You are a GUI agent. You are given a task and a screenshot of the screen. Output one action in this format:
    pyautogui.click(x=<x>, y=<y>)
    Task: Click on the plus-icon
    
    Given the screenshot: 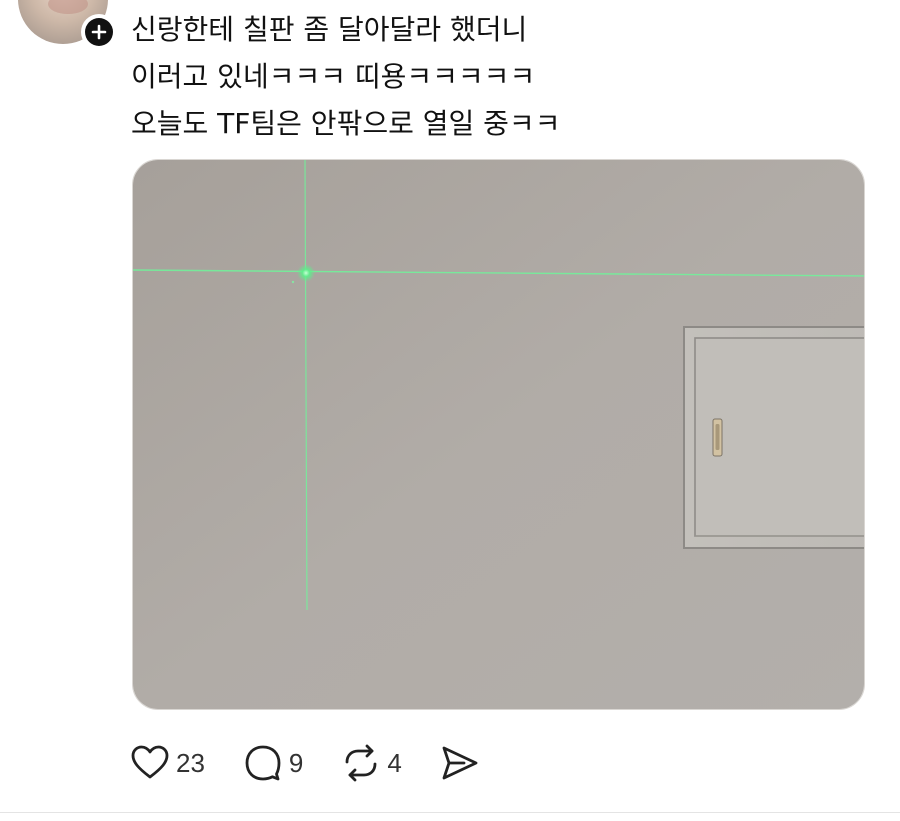 What is the action you would take?
    pyautogui.click(x=99, y=32)
    